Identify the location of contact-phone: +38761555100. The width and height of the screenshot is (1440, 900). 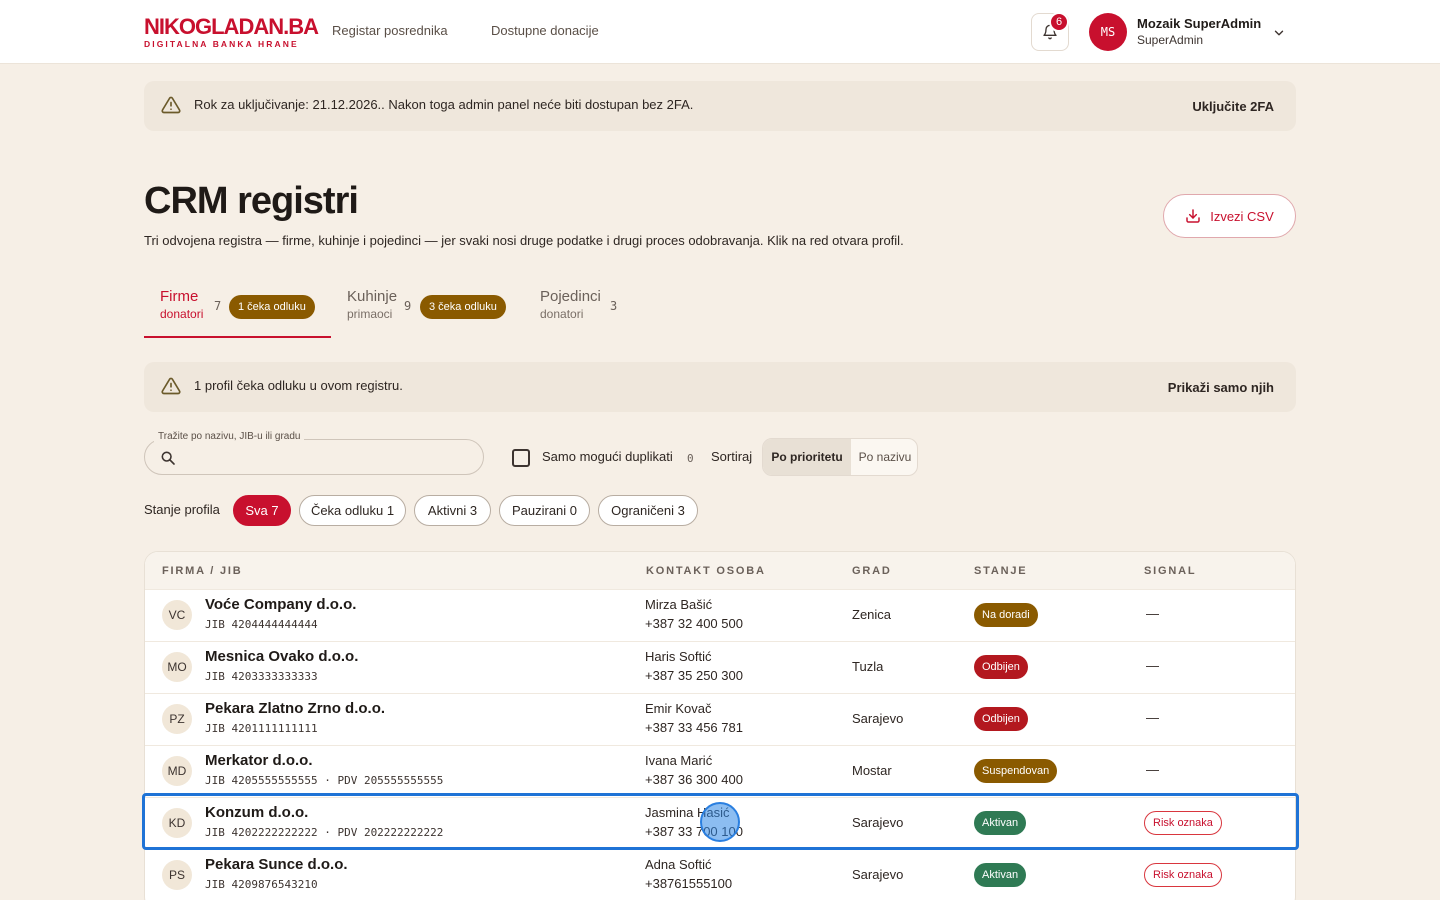
(689, 883).